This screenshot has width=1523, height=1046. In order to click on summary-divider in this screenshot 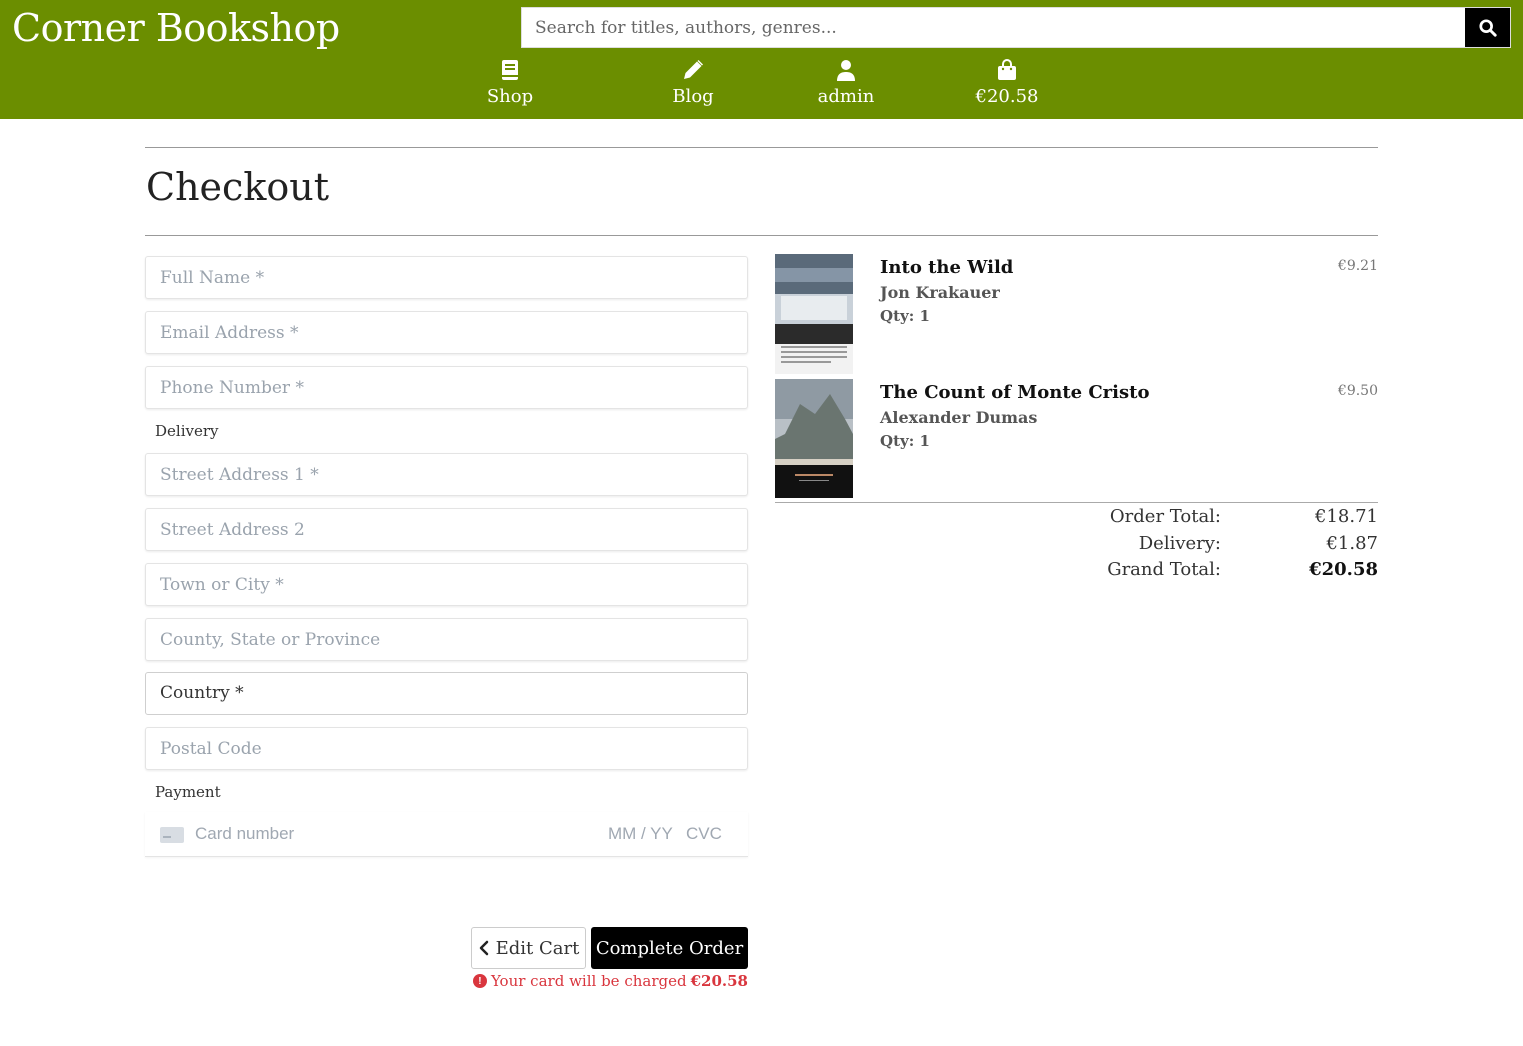, I will do `click(1076, 502)`.